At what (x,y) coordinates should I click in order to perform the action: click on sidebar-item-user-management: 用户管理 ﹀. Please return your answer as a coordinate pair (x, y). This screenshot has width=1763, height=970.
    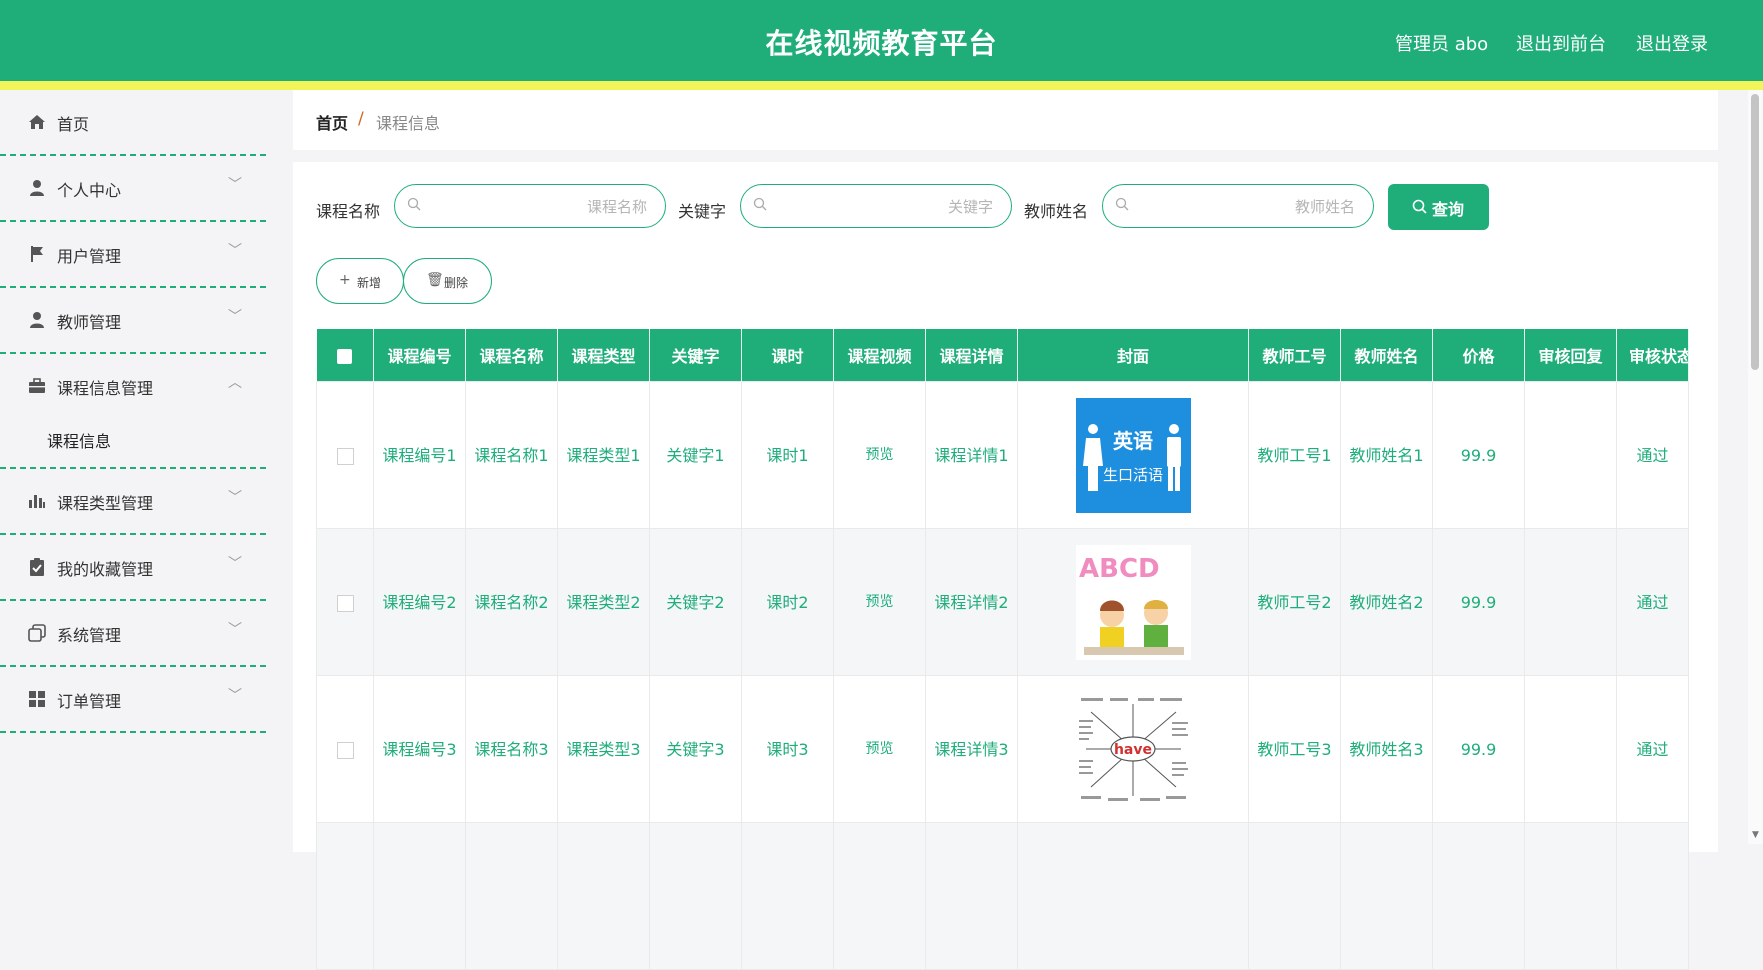
    Looking at the image, I should click on (133, 255).